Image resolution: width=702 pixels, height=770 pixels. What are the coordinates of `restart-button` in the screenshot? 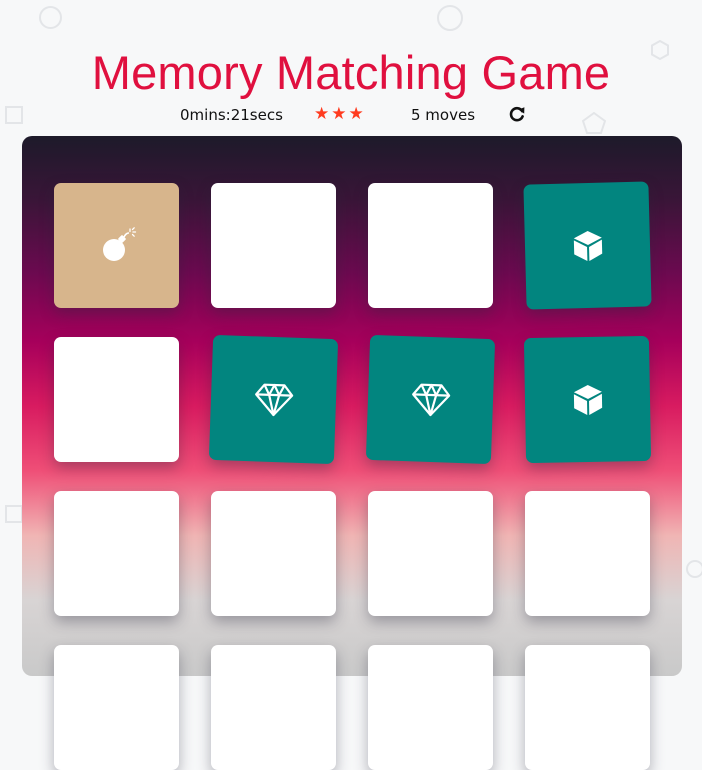 It's located at (517, 114).